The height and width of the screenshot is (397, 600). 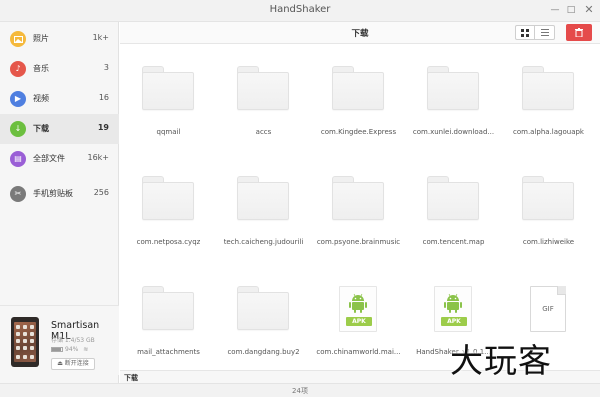 I want to click on device-storage: 存储 1.4/53 GB, so click(x=73, y=340).